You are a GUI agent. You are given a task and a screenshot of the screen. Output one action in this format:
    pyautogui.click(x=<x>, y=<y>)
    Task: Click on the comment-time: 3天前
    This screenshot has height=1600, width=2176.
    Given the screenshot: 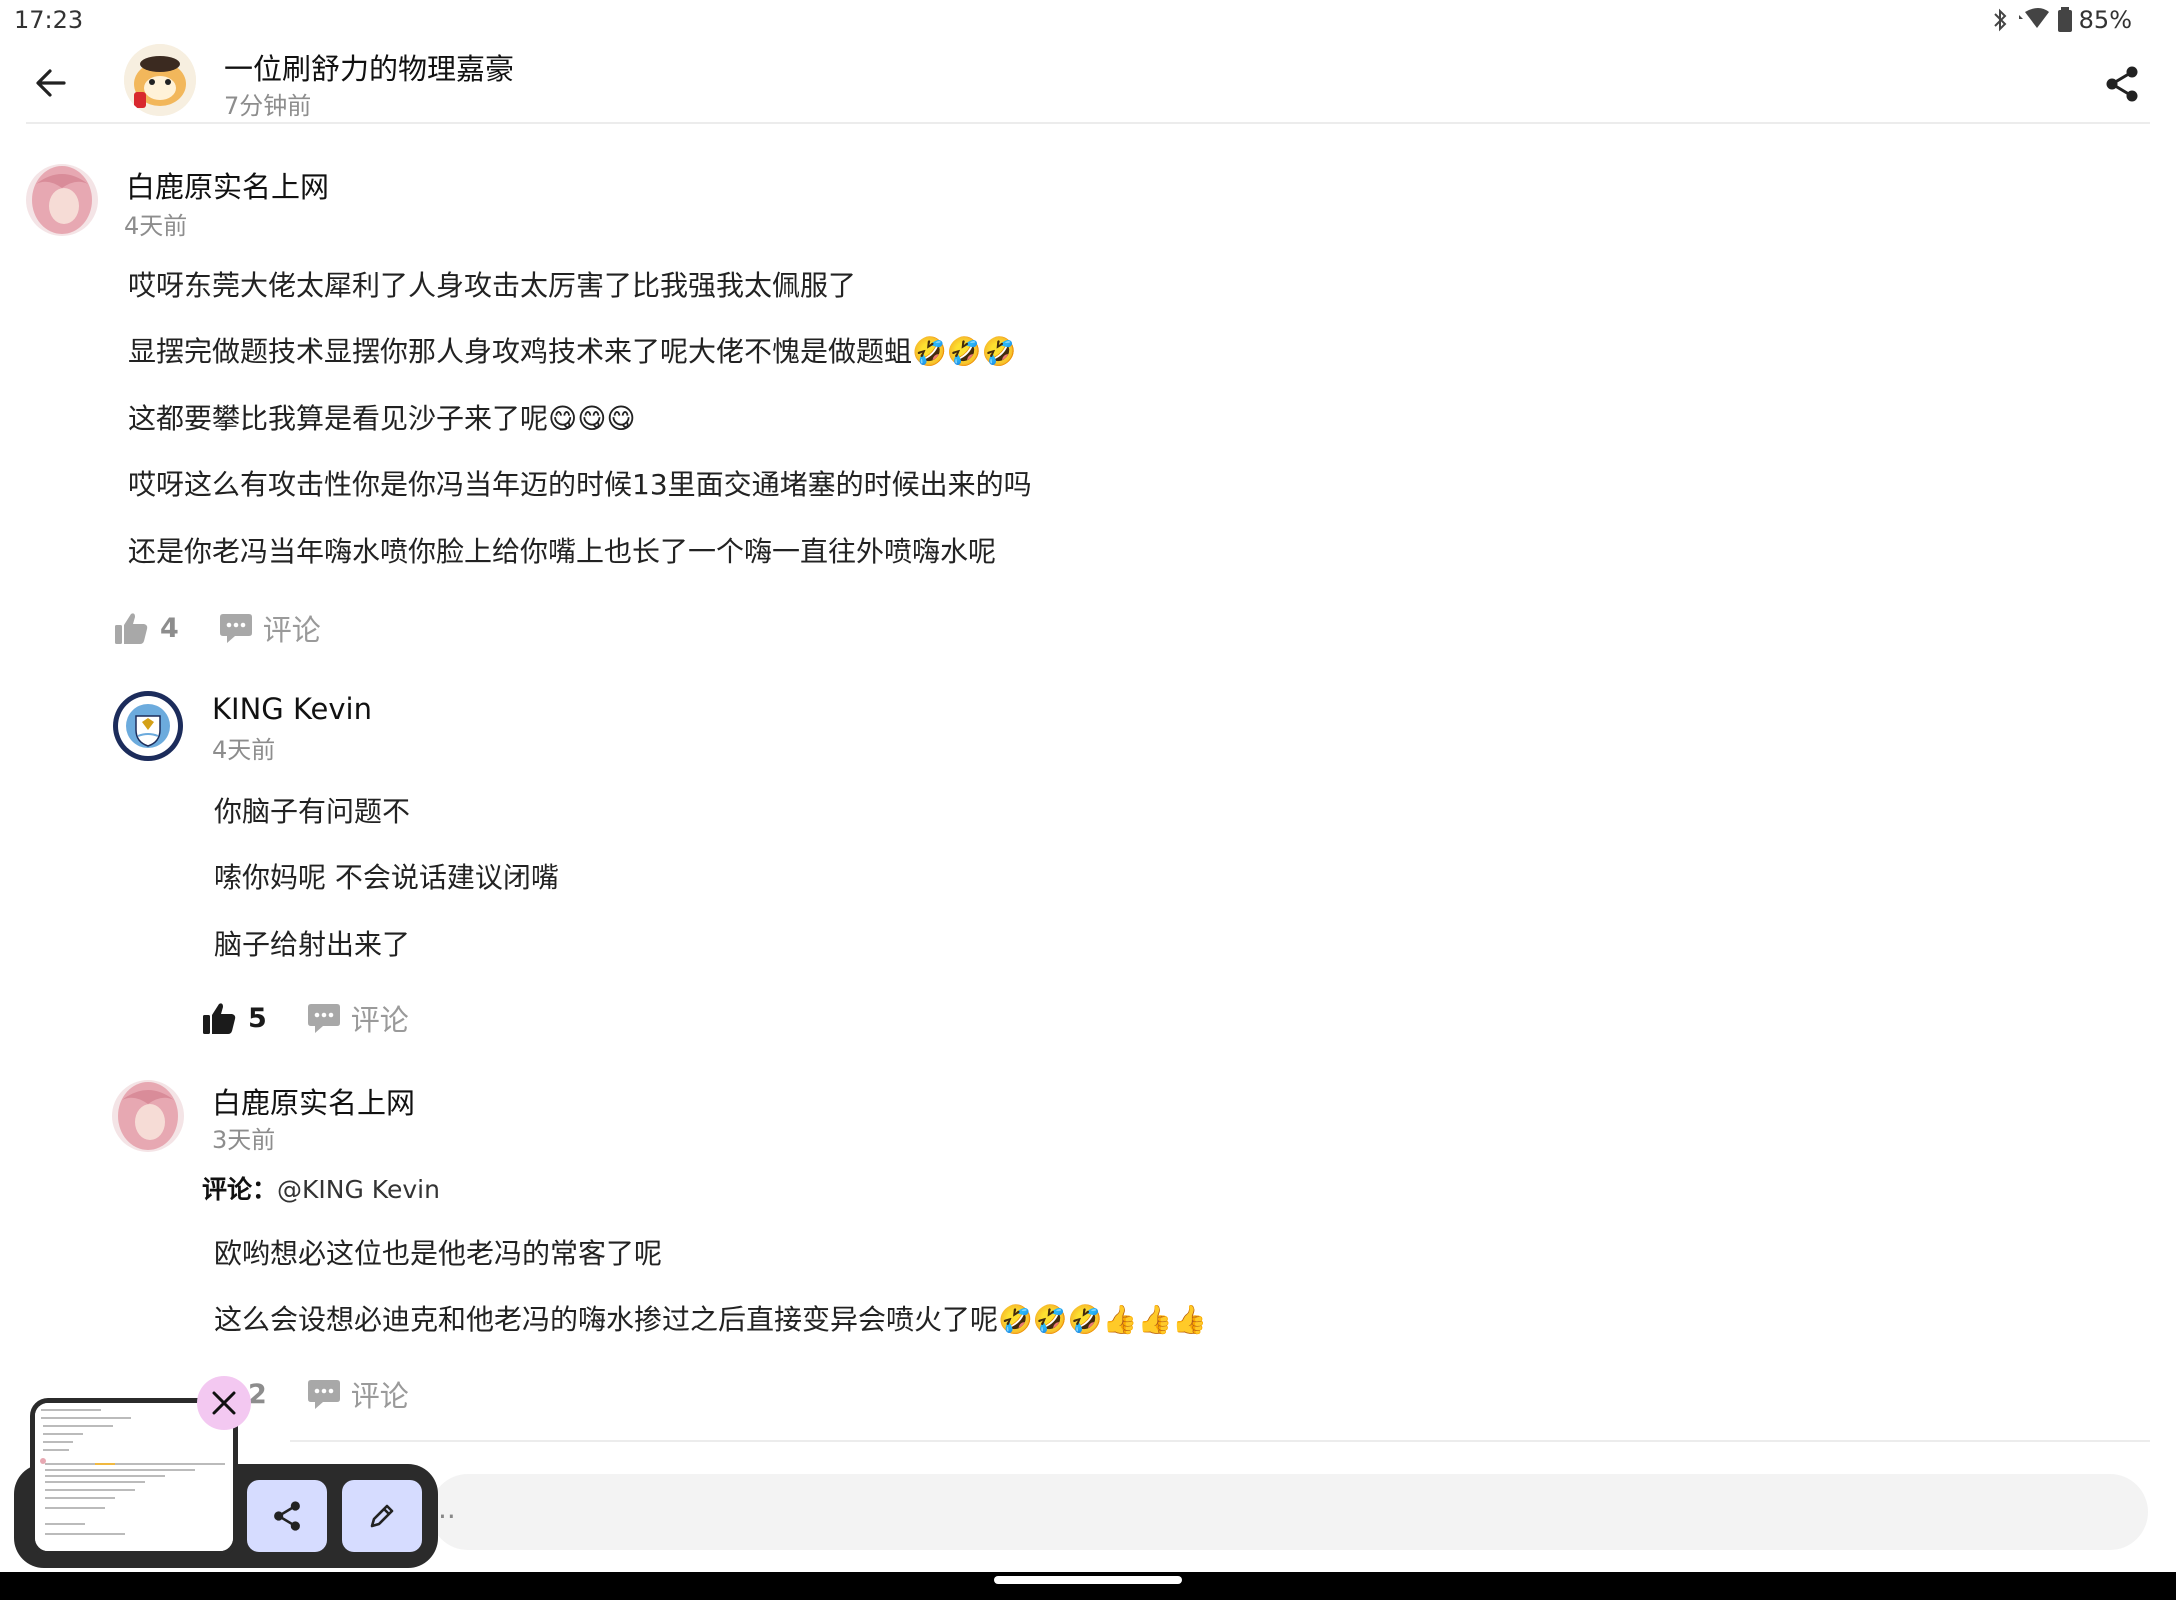 What is the action you would take?
    pyautogui.click(x=244, y=1140)
    